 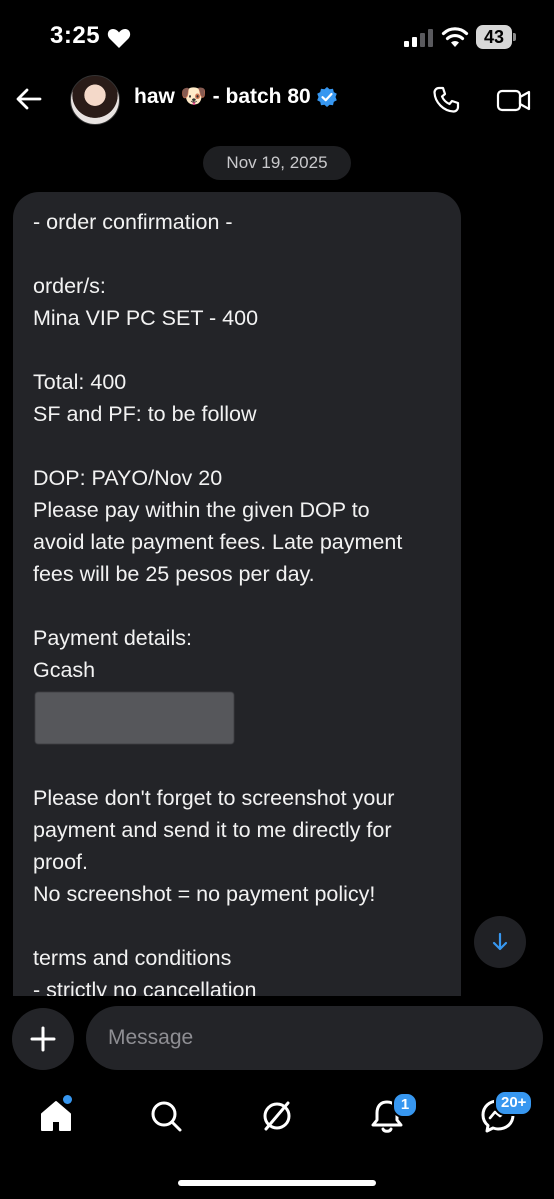 I want to click on search-icon, so click(x=166, y=1116).